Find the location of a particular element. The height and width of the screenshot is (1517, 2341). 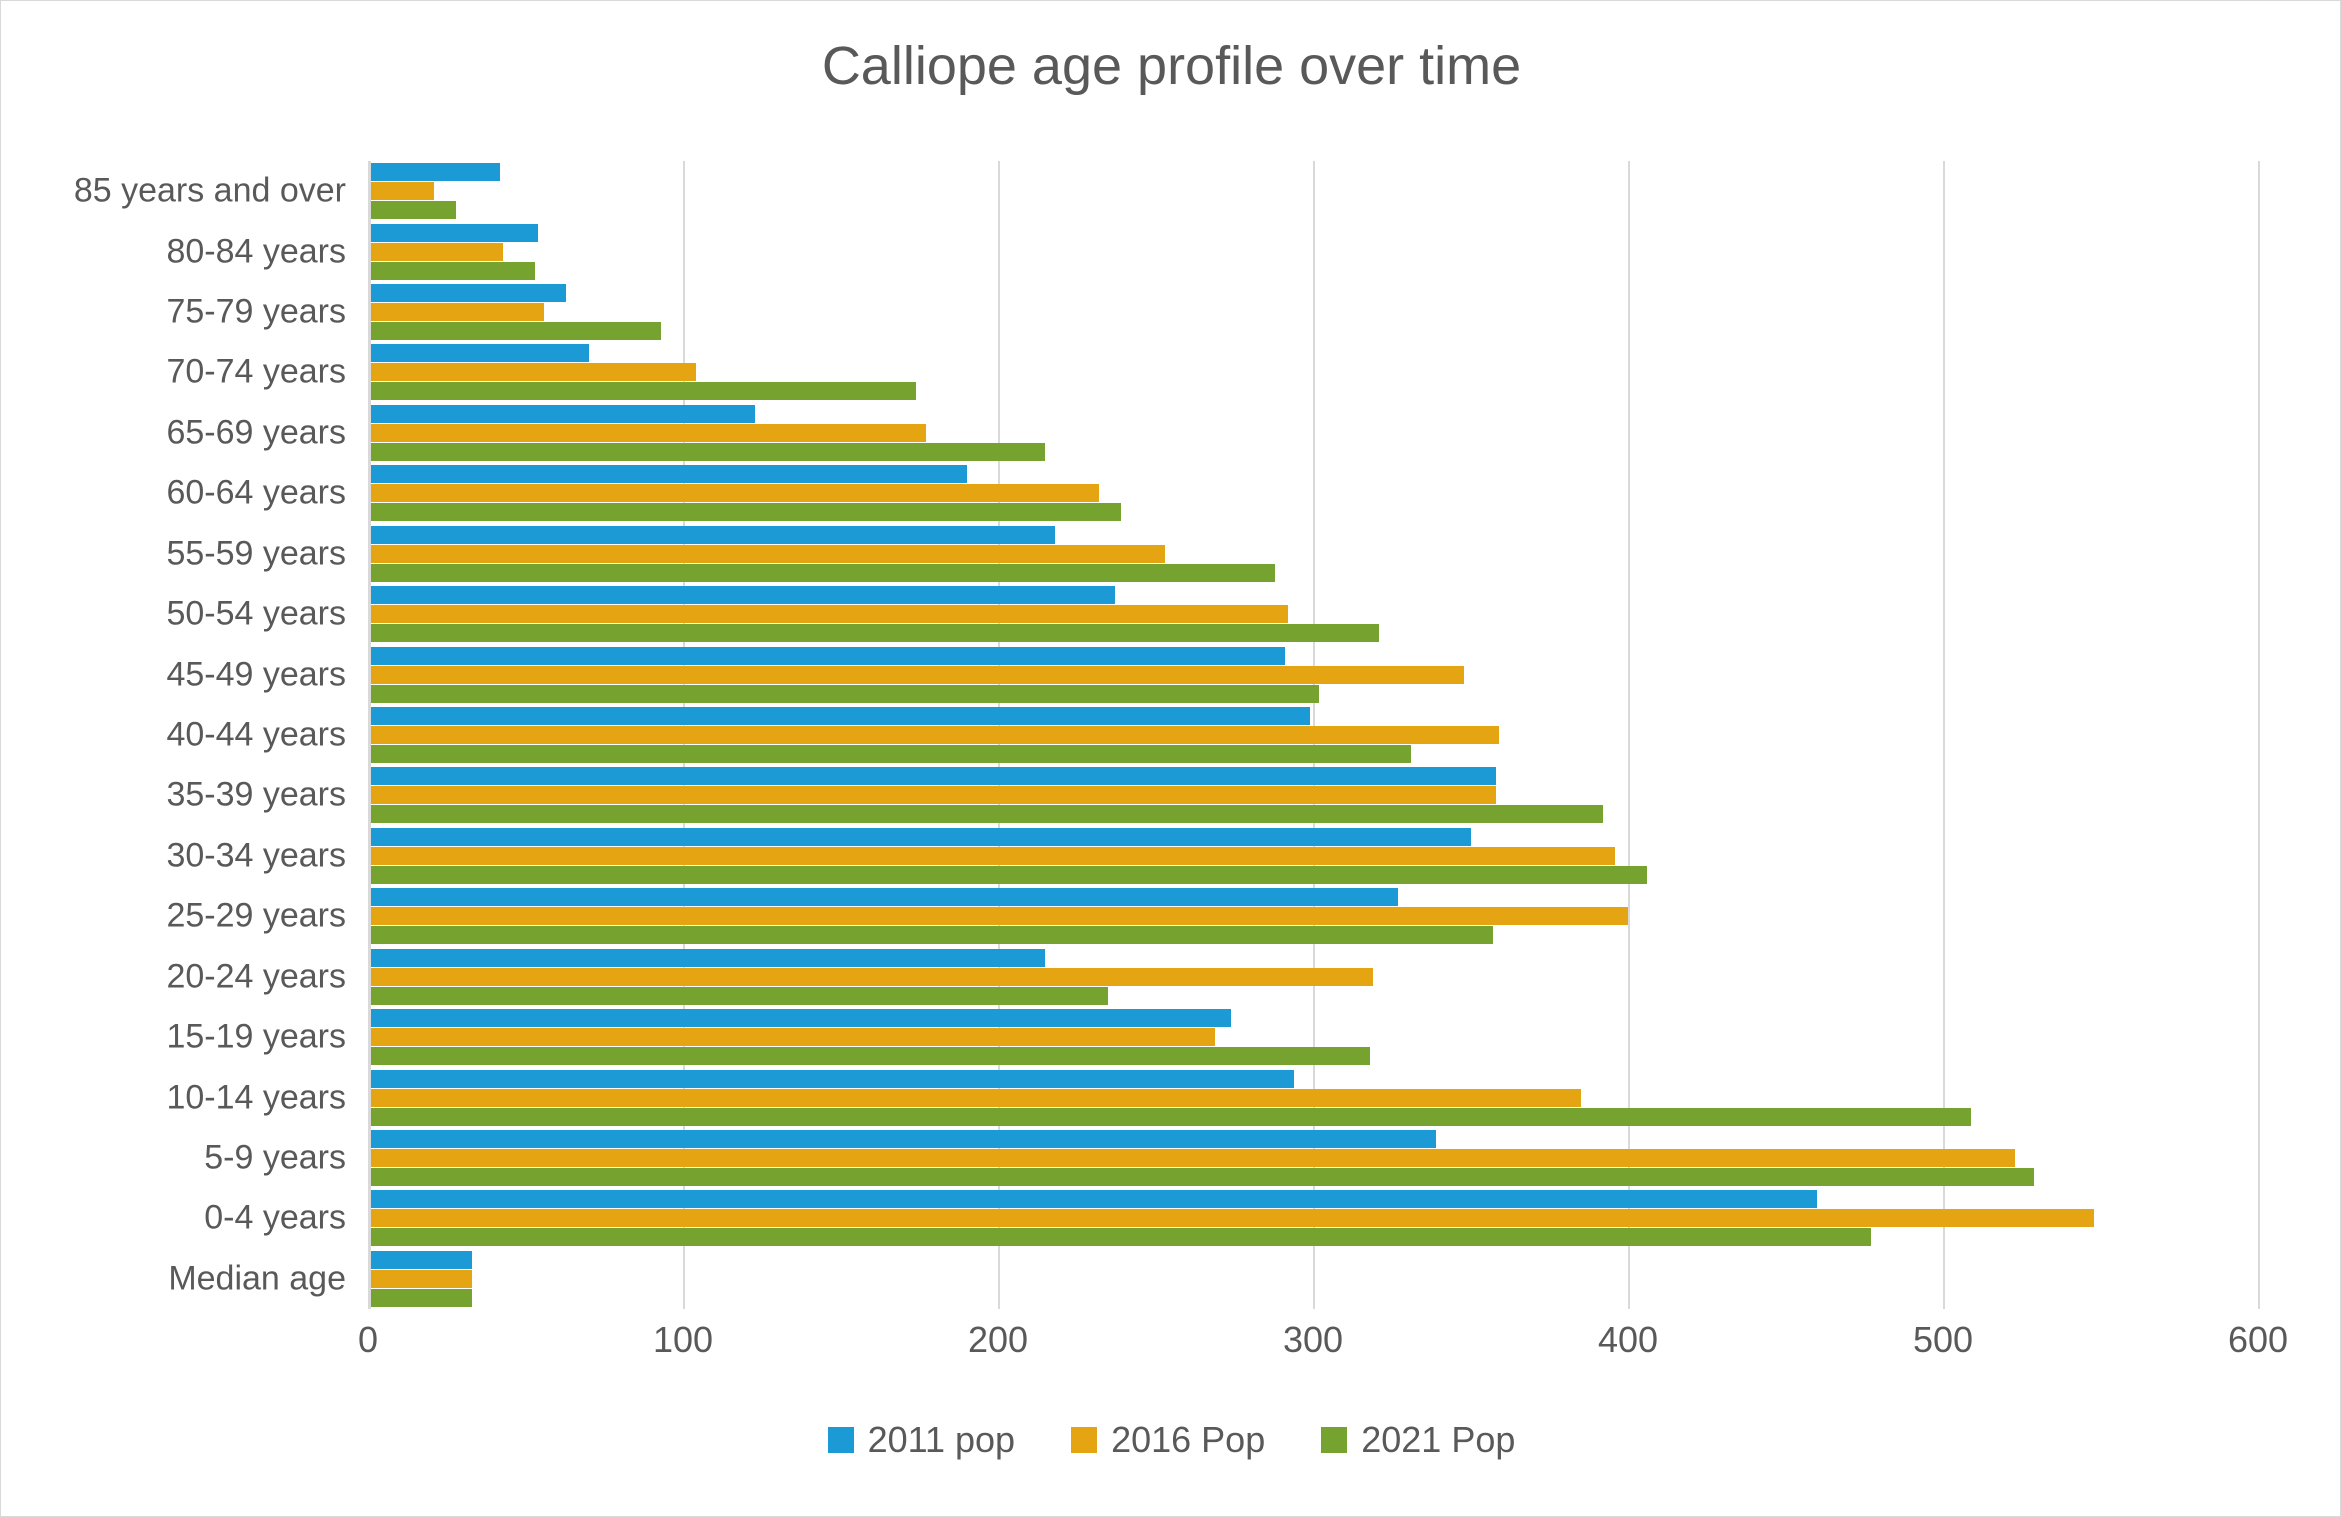

legend-item: 2021 Pop is located at coordinates (1418, 1440).